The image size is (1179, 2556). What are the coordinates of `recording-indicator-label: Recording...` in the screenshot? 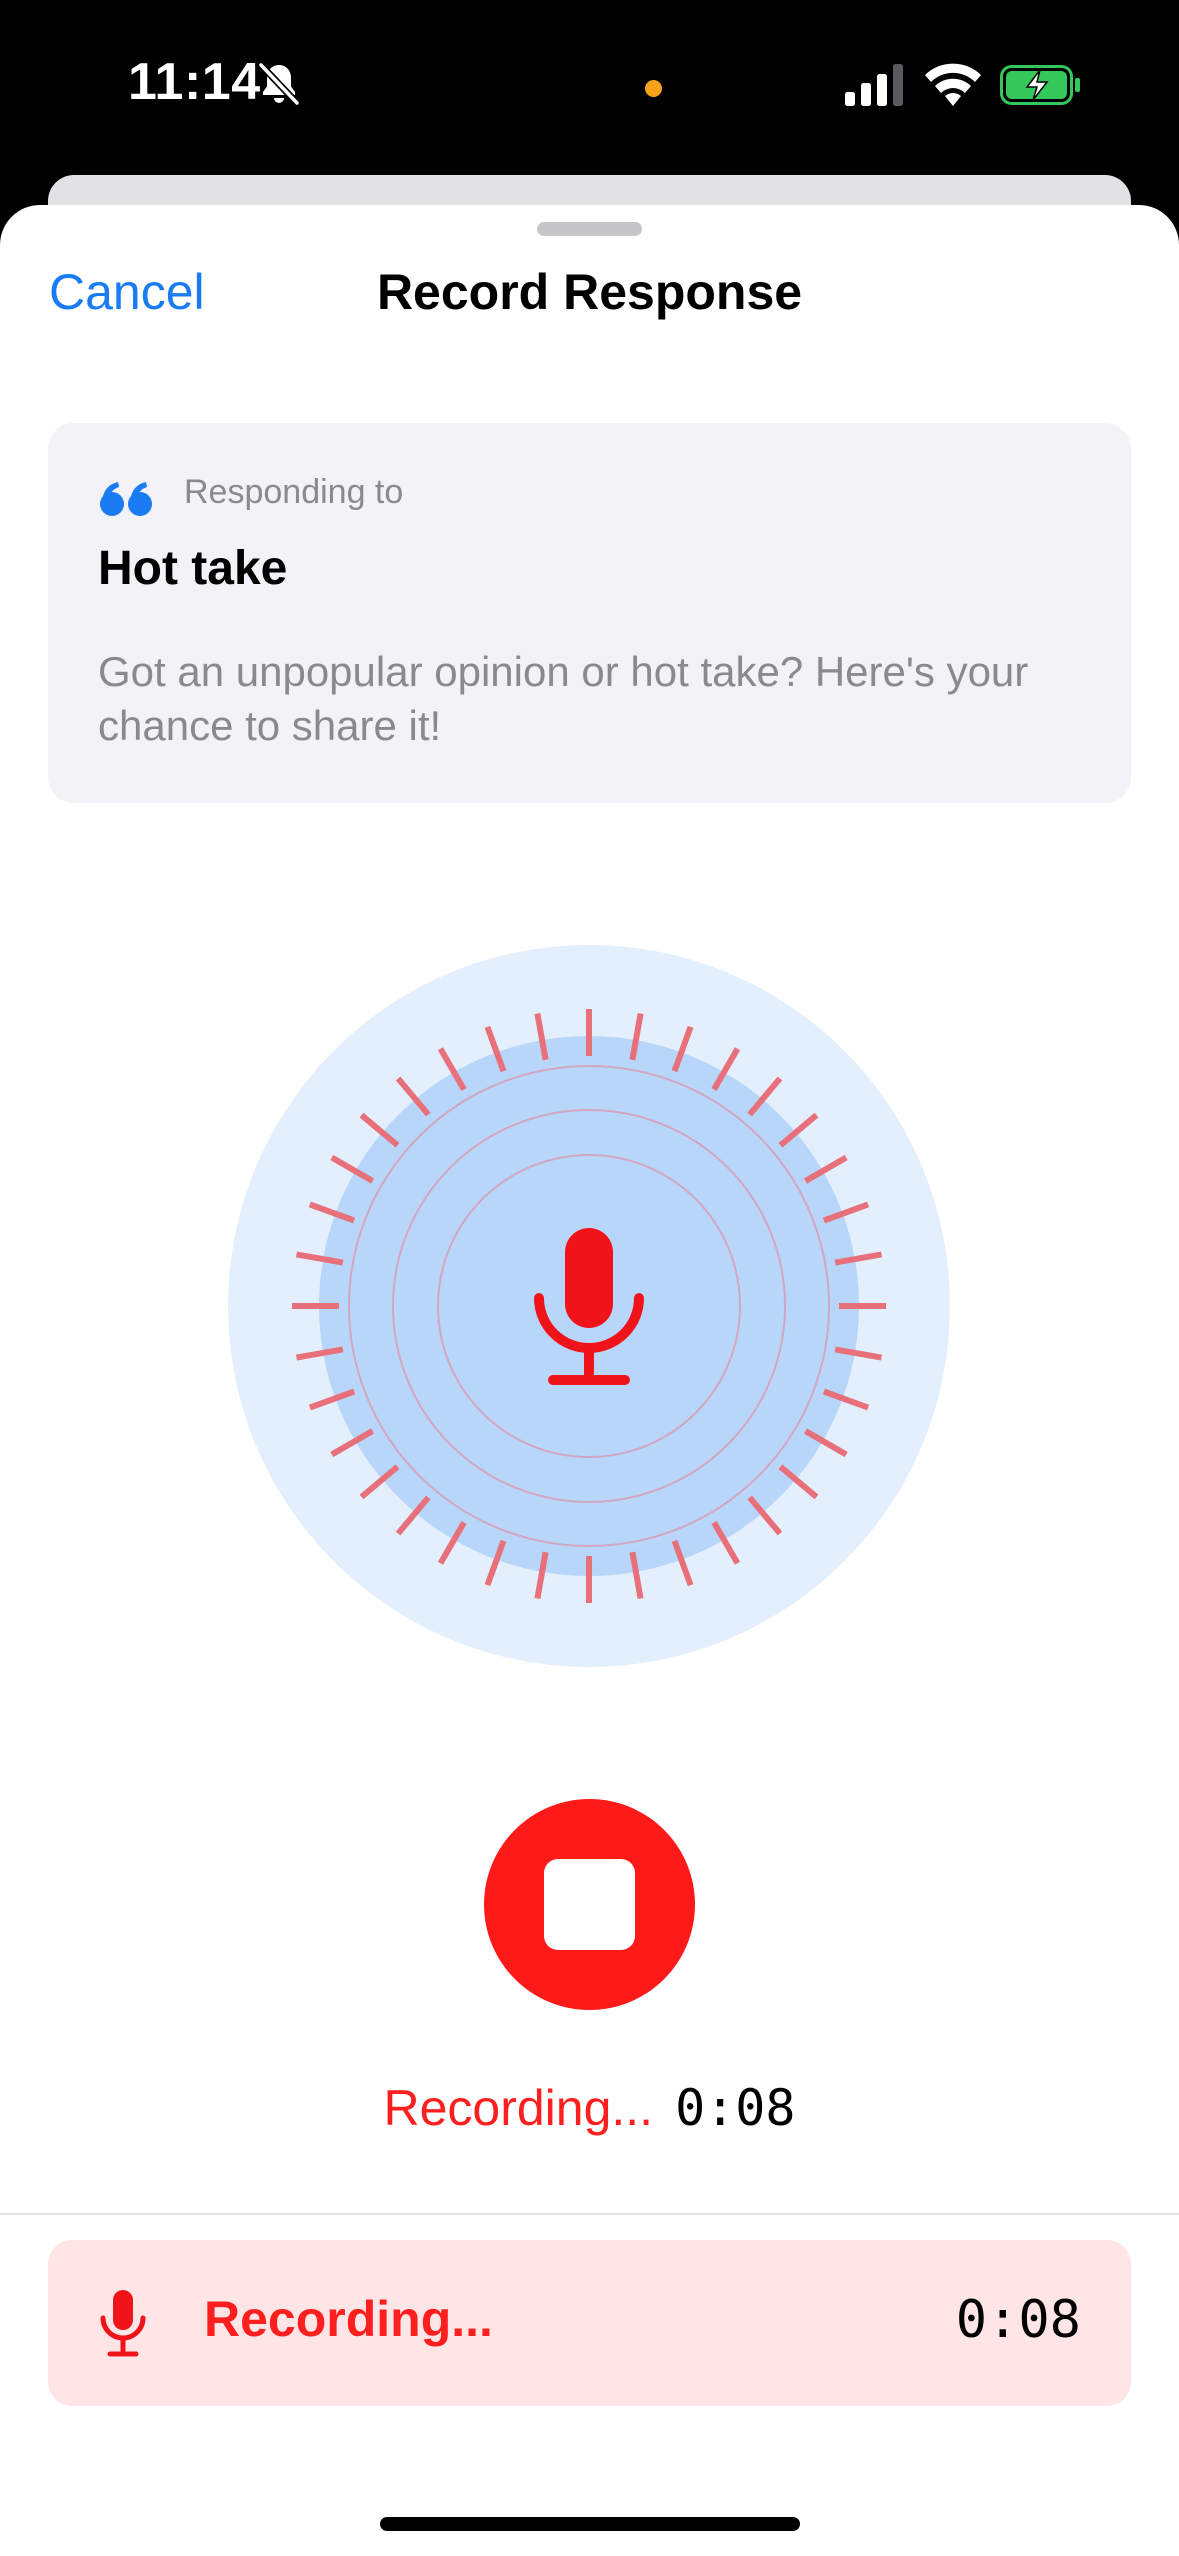 It's located at (348, 2319).